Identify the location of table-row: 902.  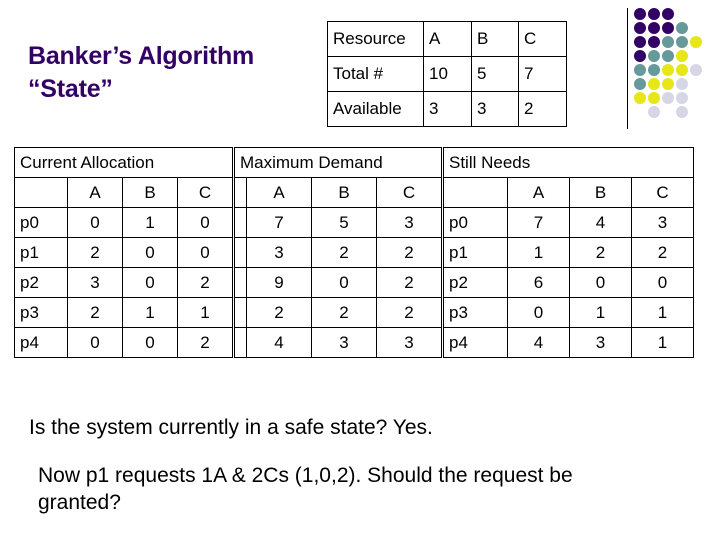
(338, 282).